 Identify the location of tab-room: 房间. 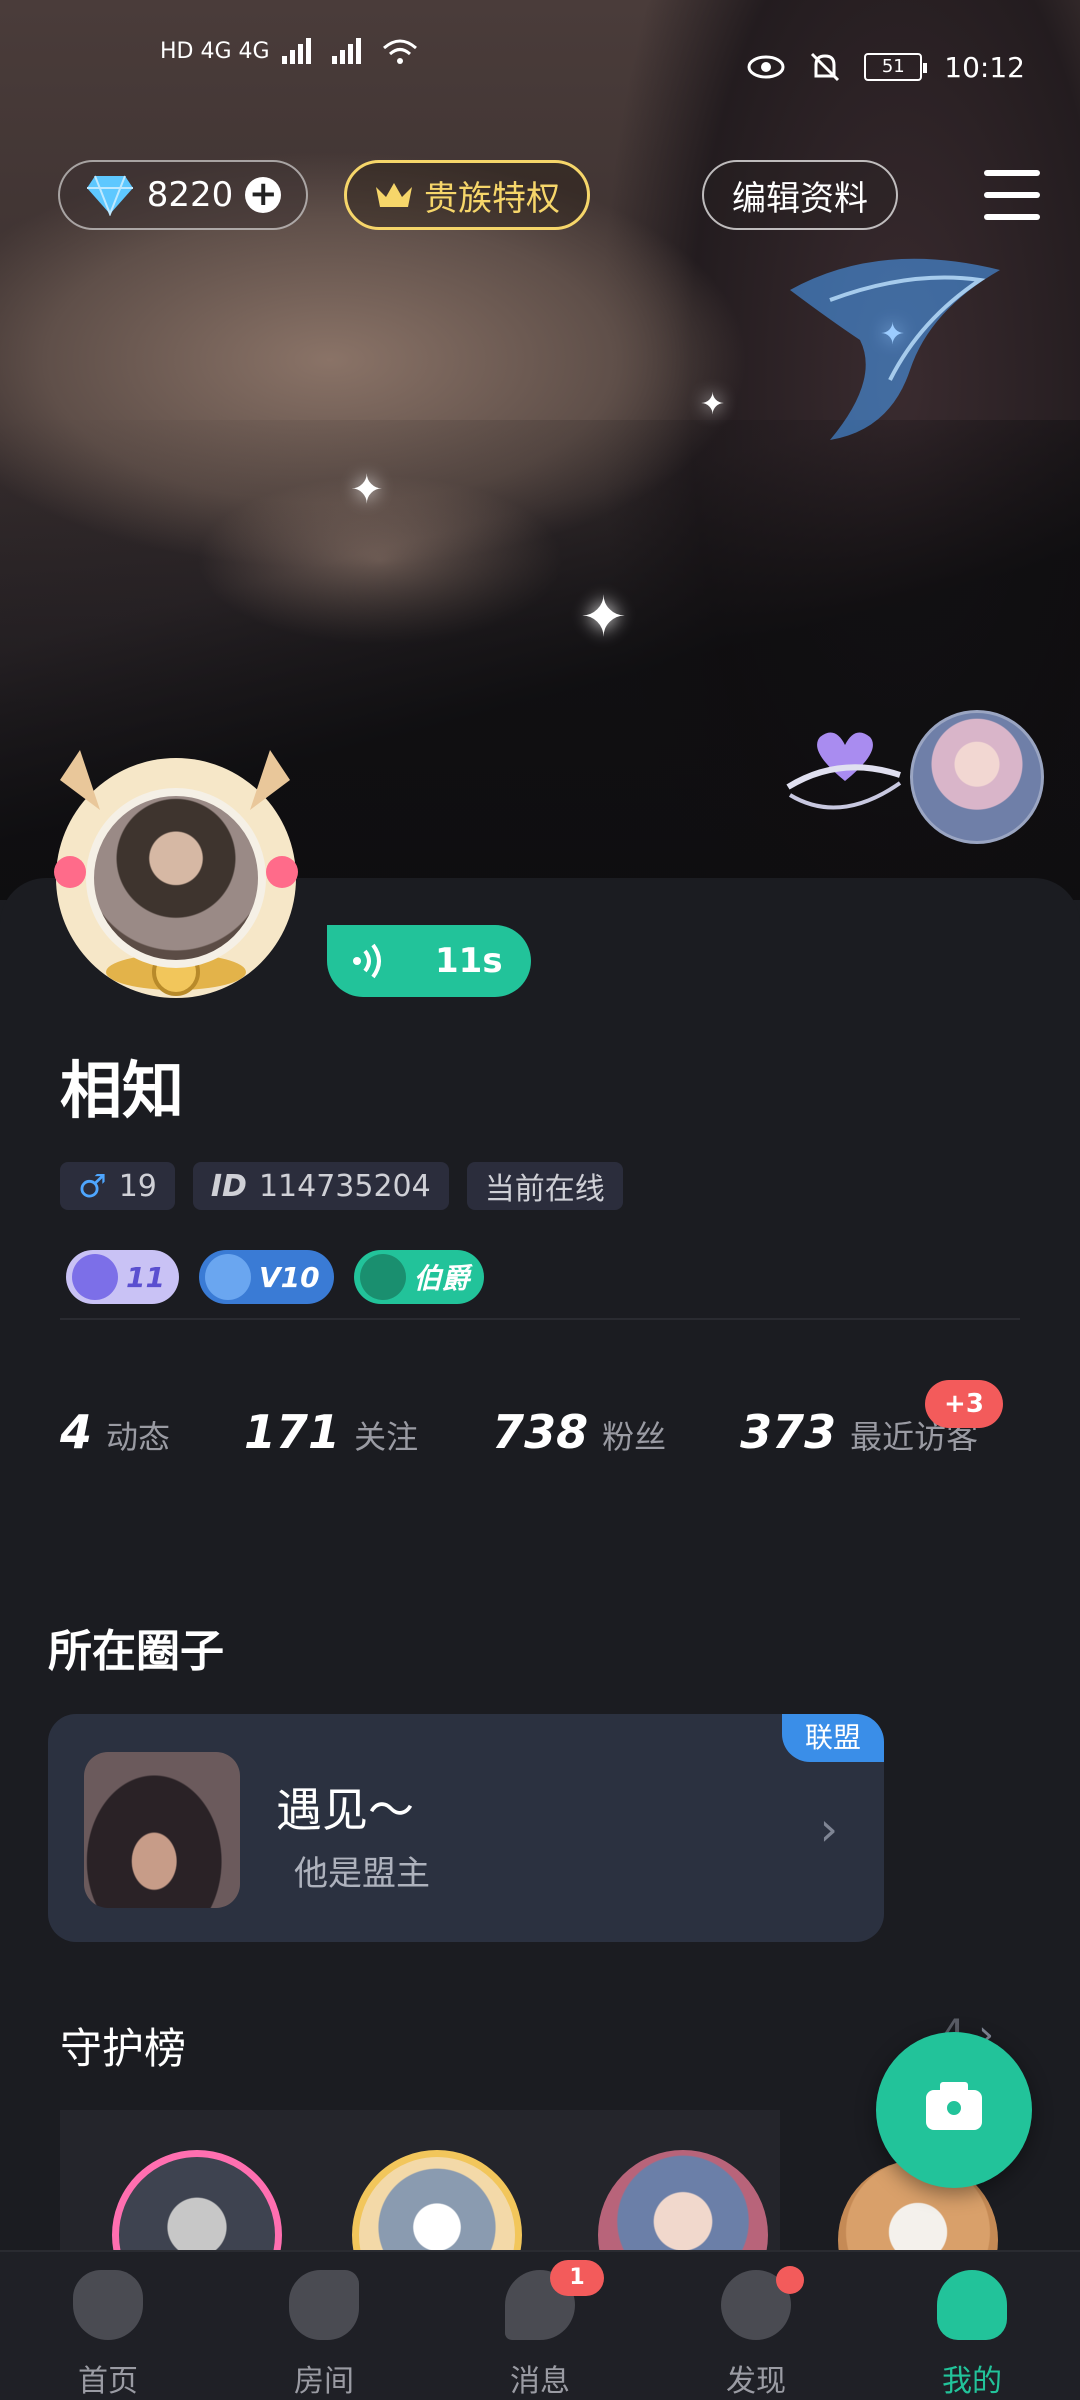
(324, 2326).